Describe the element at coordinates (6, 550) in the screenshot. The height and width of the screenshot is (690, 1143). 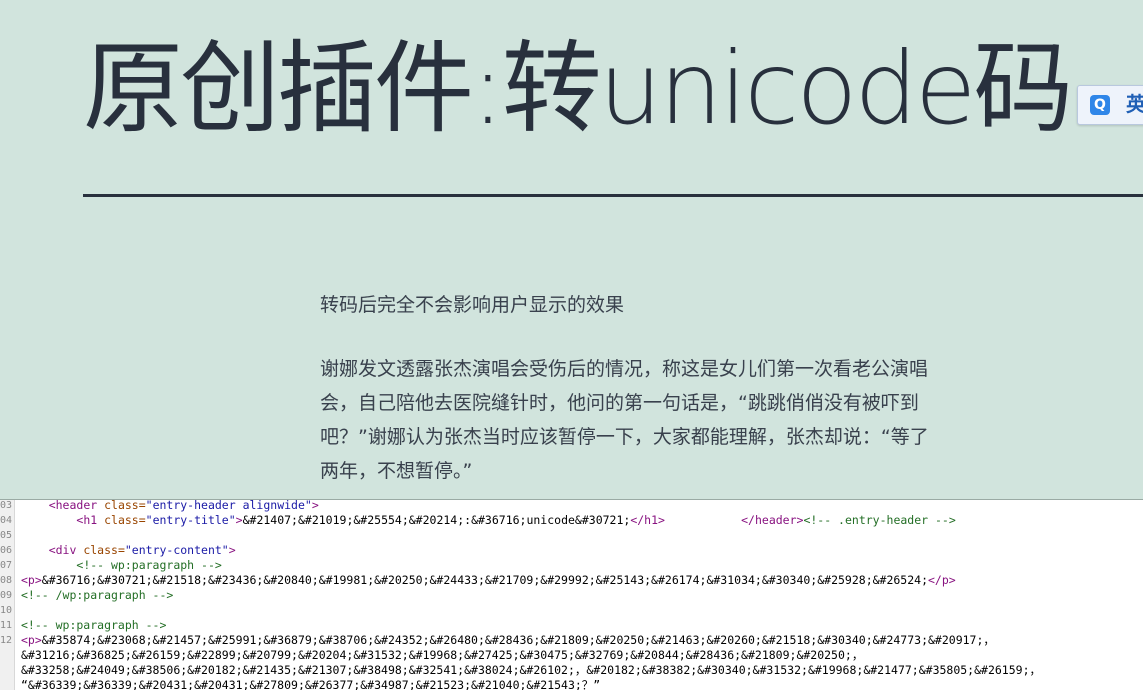
I see `line-number: 06` at that location.